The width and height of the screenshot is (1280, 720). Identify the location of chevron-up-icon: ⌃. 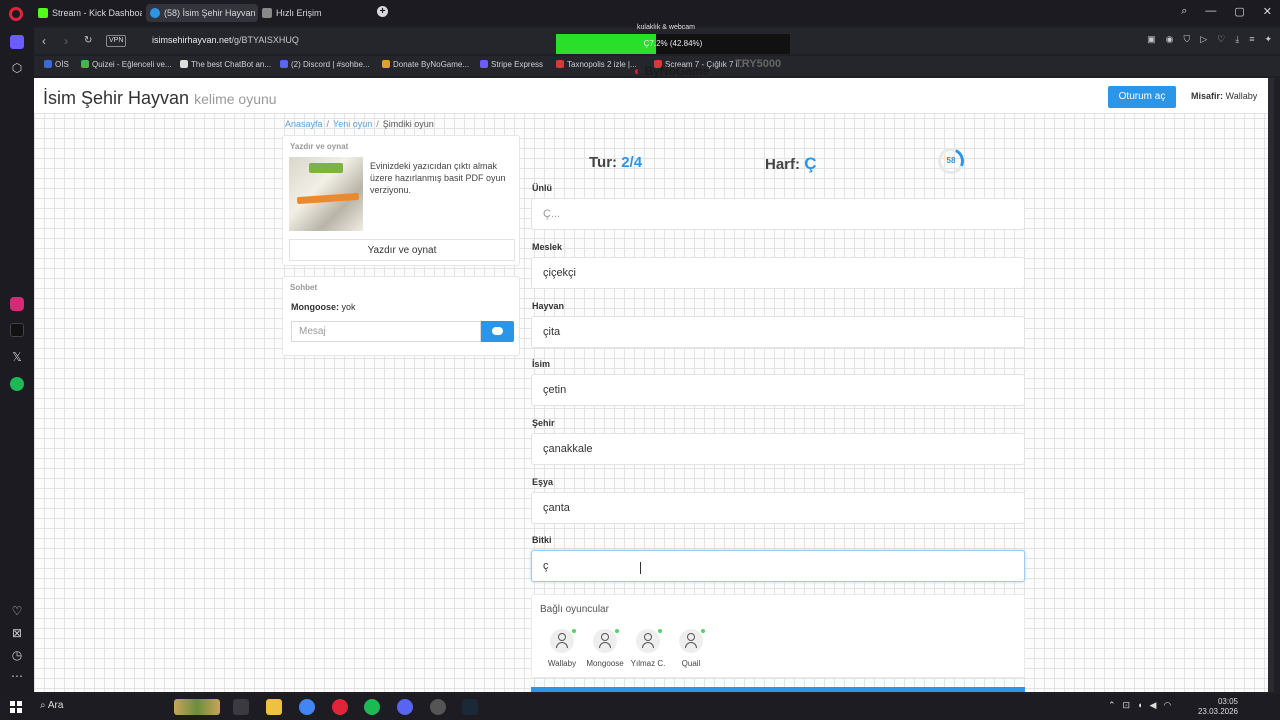
(1112, 705).